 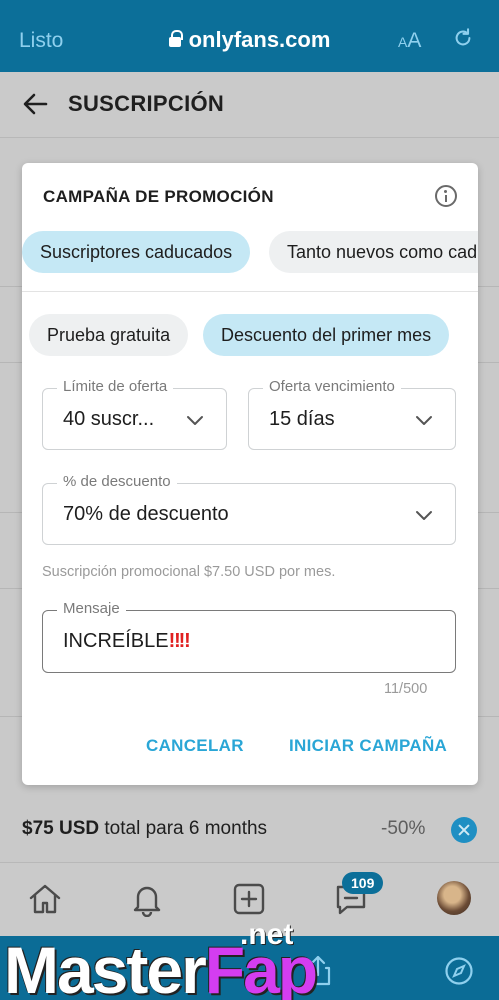 What do you see at coordinates (136, 252) in the screenshot?
I see `tab-expired-subscribers: Suscriptores caducados` at bounding box center [136, 252].